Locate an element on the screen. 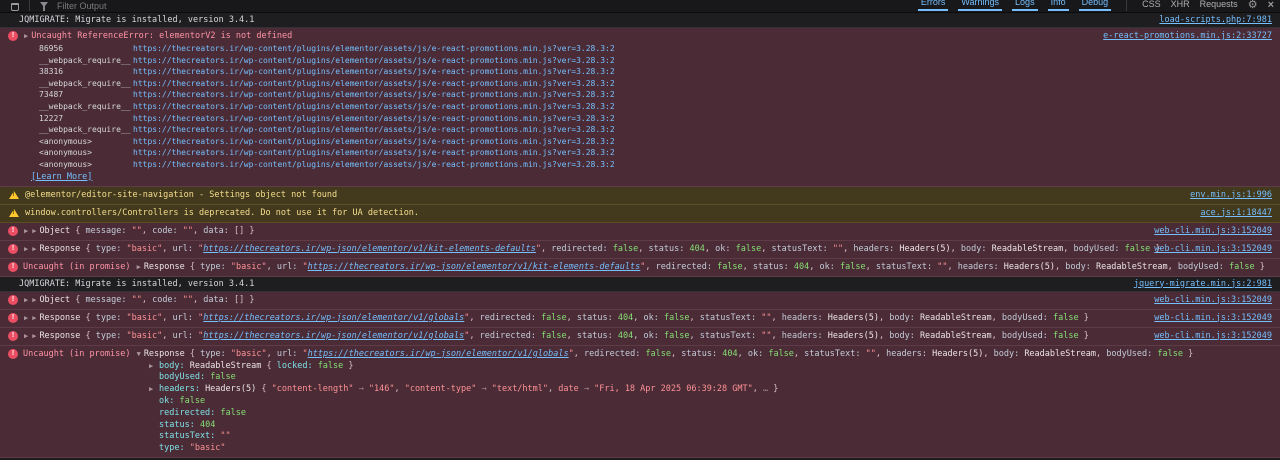  filter-errors-button: Errors is located at coordinates (933, 5).